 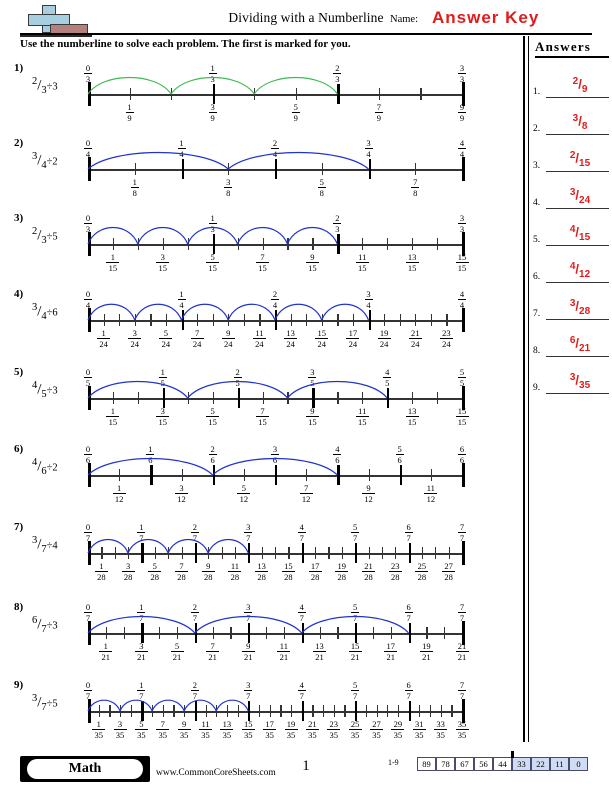 What do you see at coordinates (45, 161) in the screenshot?
I see `problem-expression: 3/4÷2` at bounding box center [45, 161].